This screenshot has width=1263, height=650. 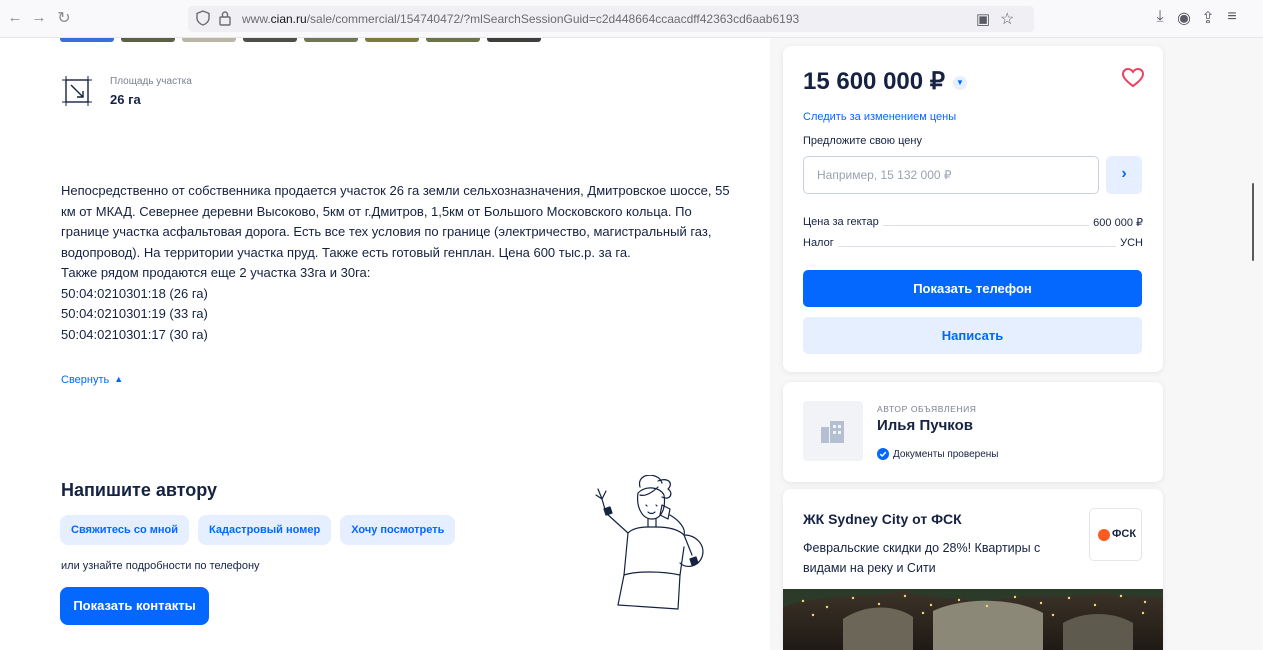 I want to click on chip-cadastral-number: Кадастровый номер, so click(x=265, y=530).